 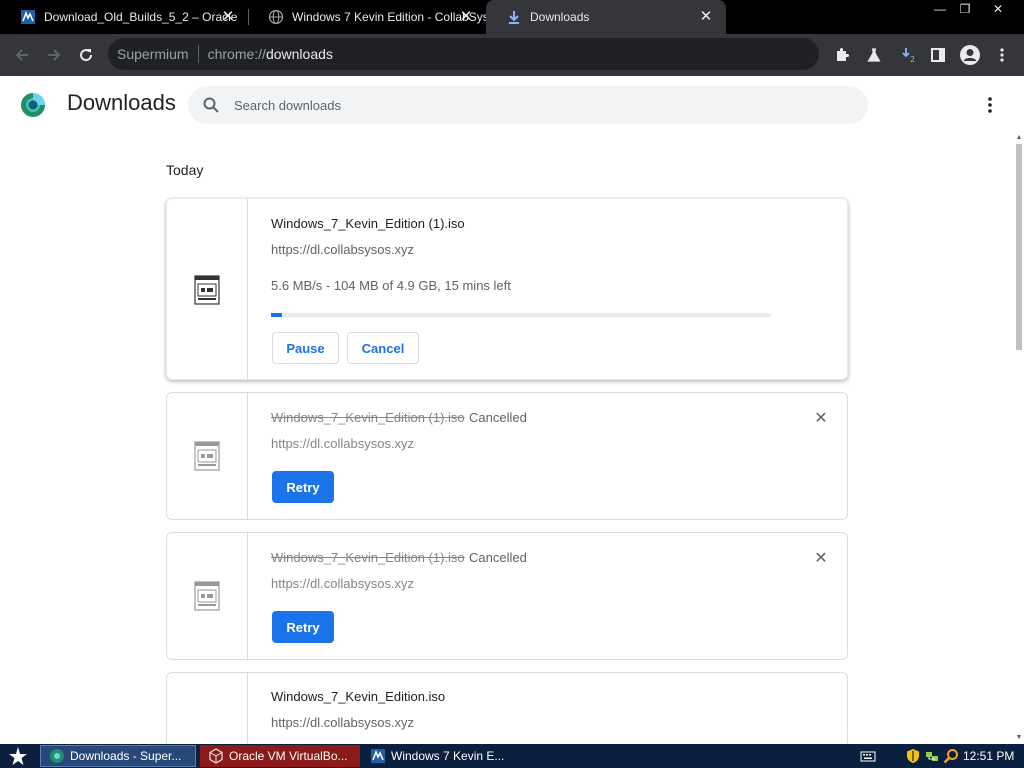 What do you see at coordinates (912, 59) in the screenshot?
I see `svg-text: 2` at bounding box center [912, 59].